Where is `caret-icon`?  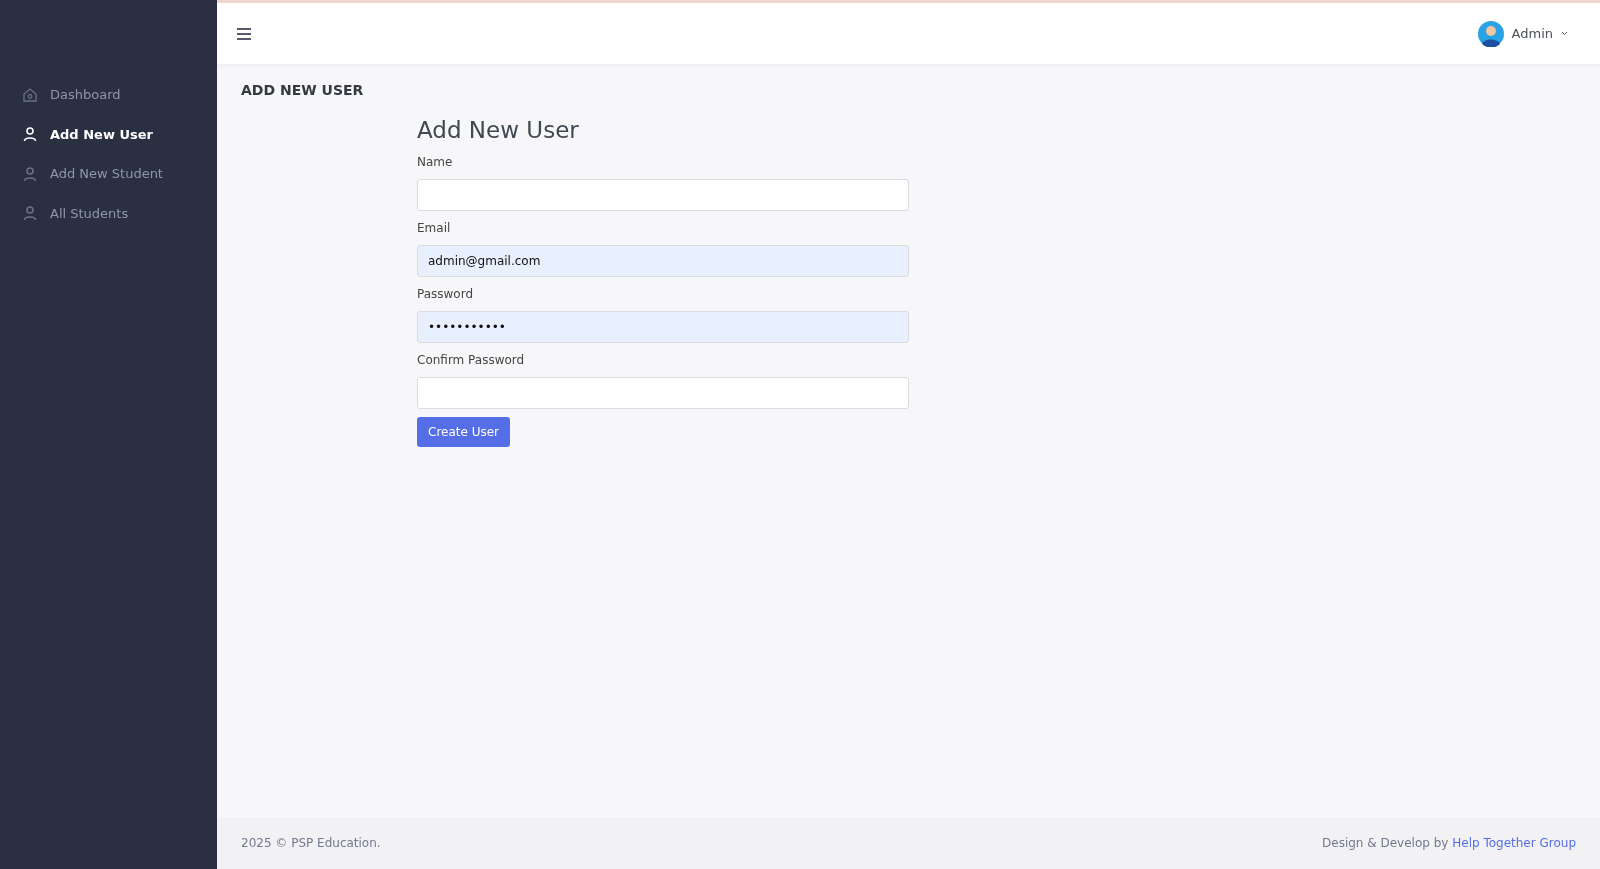 caret-icon is located at coordinates (1564, 33).